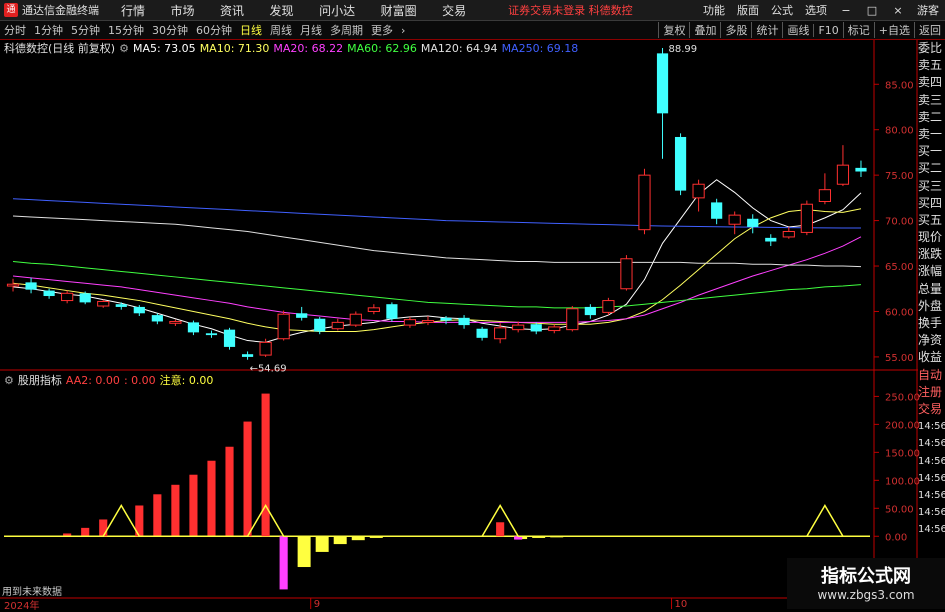 This screenshot has height=612, width=945. I want to click on quote-panel-item: 交易, so click(931, 409).